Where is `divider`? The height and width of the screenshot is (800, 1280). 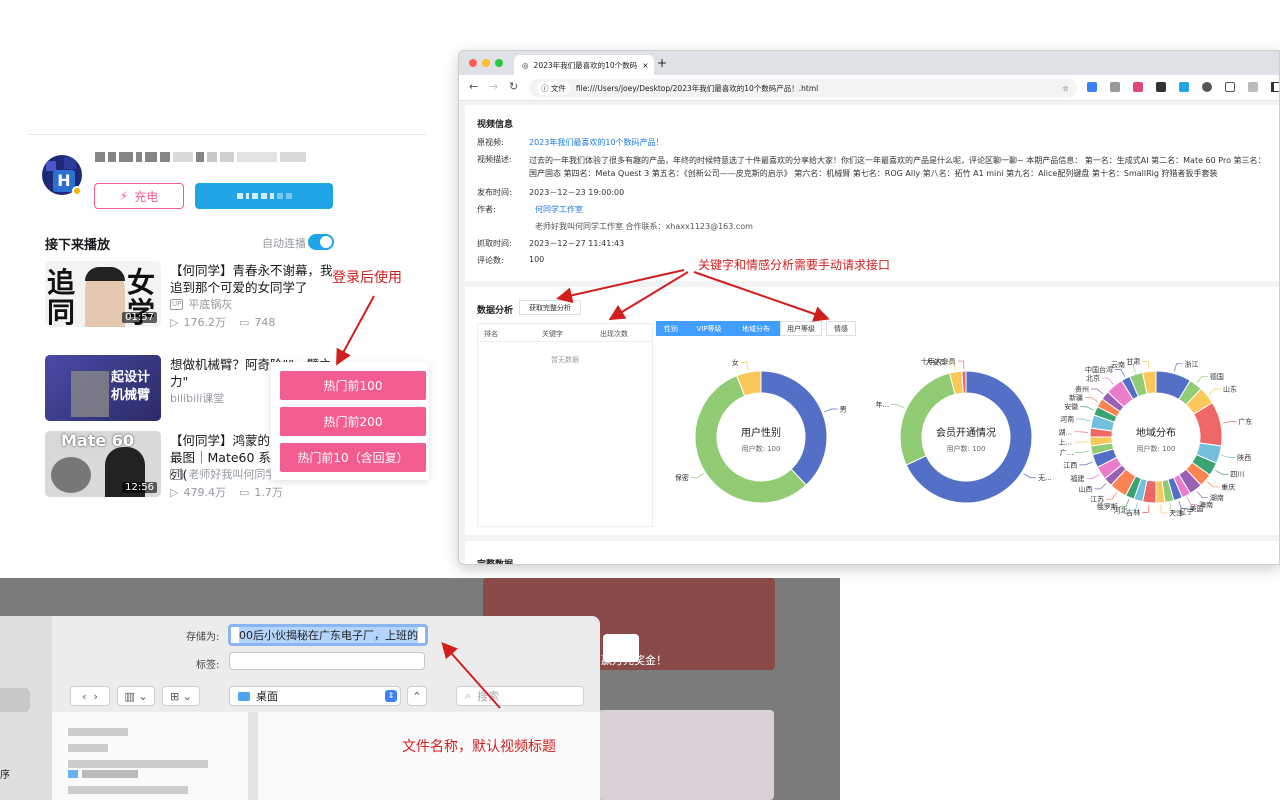
divider is located at coordinates (227, 134).